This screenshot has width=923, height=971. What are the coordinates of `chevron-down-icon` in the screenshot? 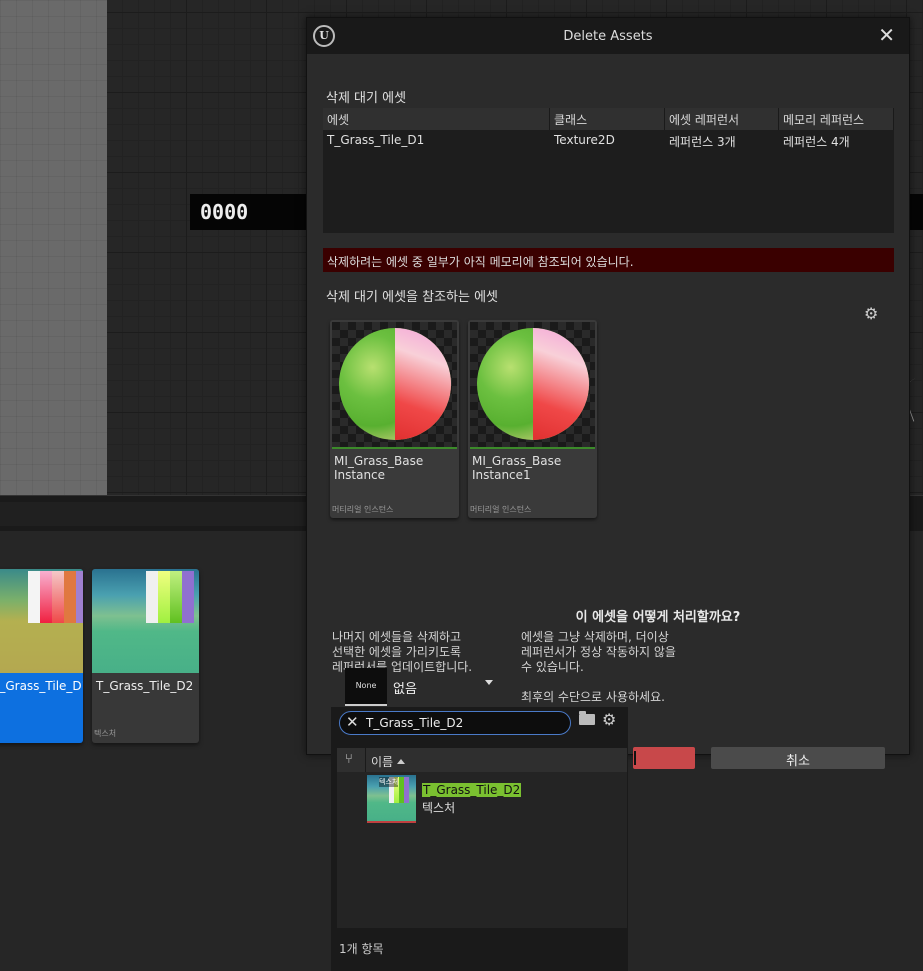 It's located at (489, 682).